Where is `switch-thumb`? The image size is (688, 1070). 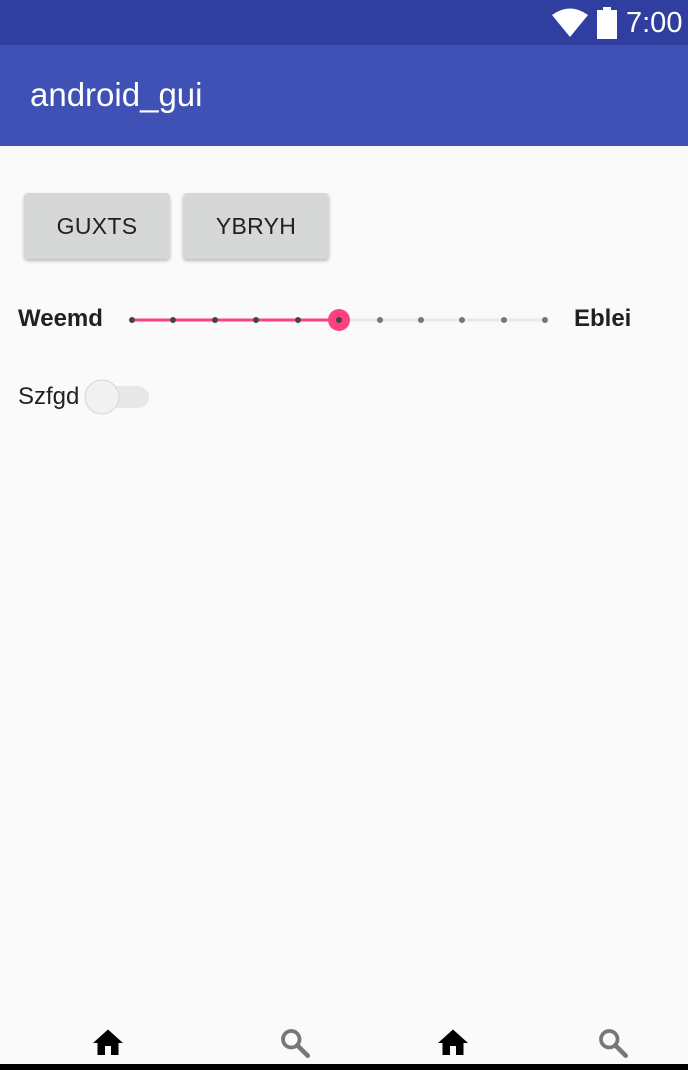 switch-thumb is located at coordinates (102, 397).